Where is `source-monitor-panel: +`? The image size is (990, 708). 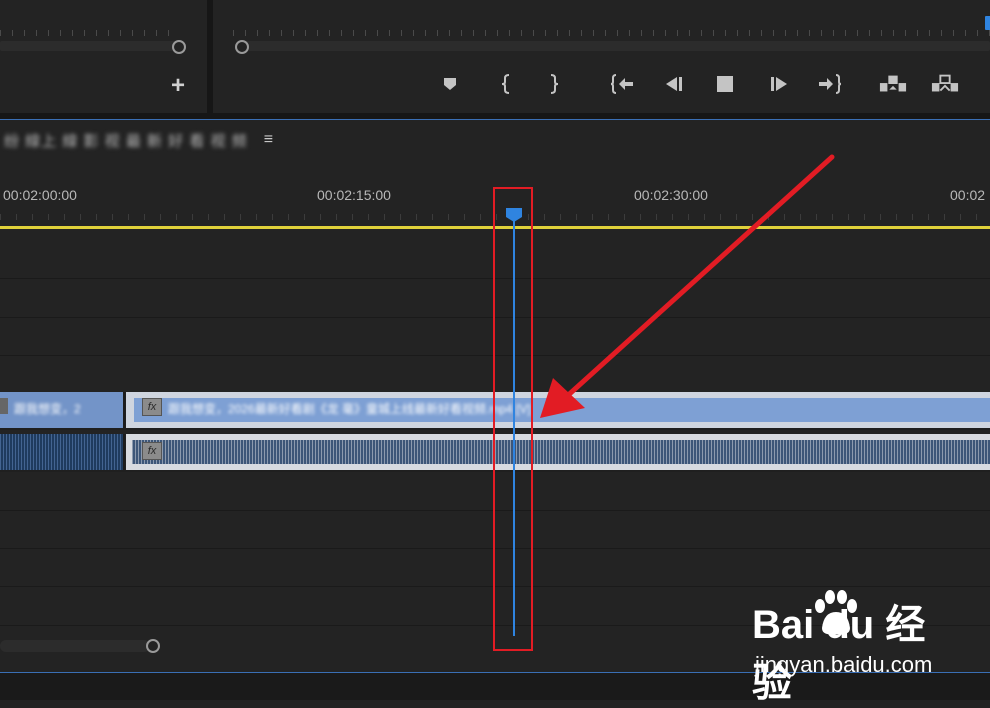
source-monitor-panel: + is located at coordinates (103, 56).